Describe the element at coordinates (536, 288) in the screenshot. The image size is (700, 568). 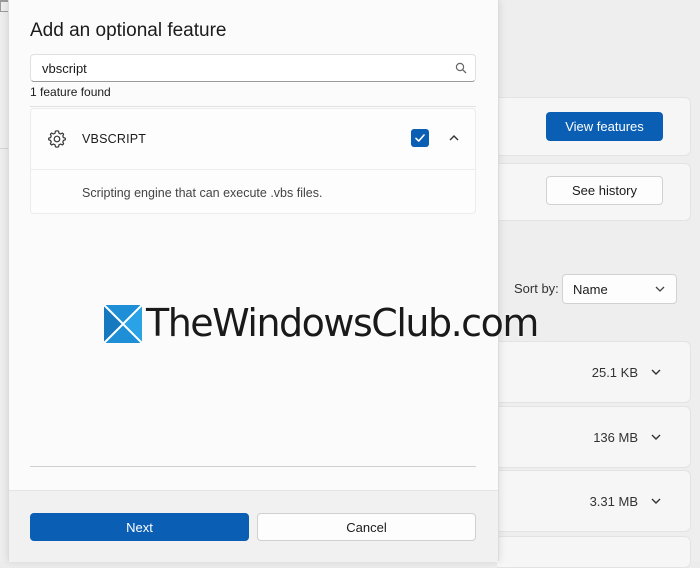
I see `sort-label: Sort by:` at that location.